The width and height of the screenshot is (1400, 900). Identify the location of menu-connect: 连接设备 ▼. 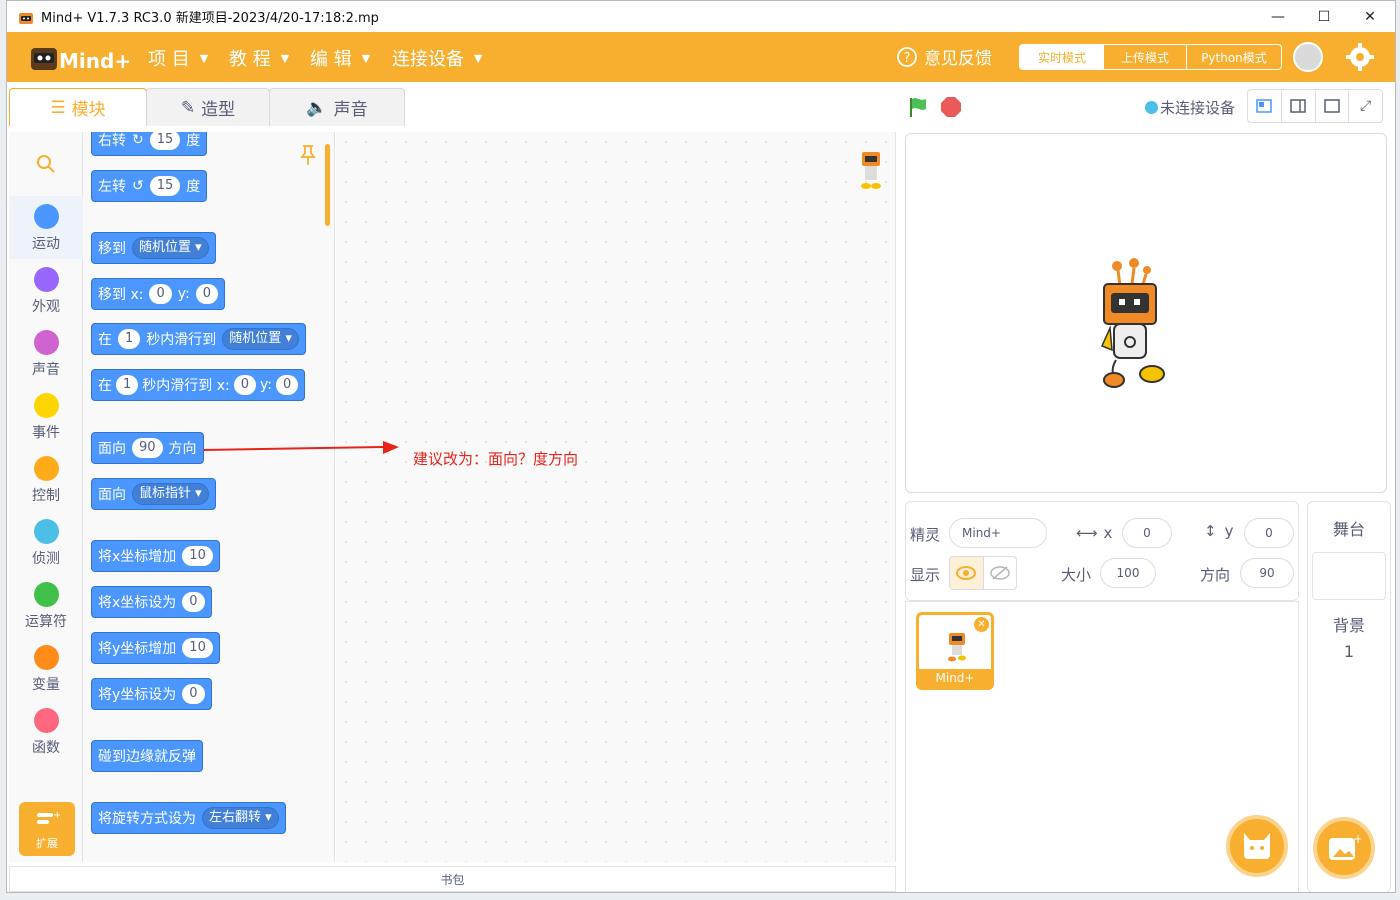
(437, 58).